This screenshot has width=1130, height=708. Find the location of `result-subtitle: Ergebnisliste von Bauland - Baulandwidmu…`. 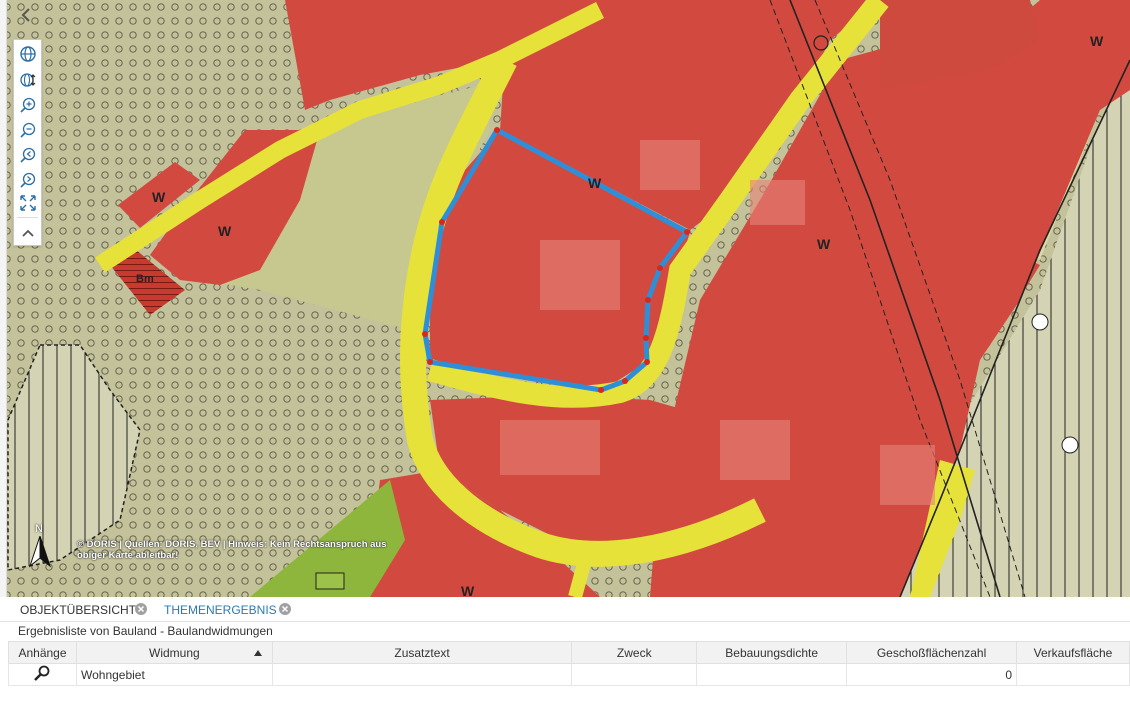

result-subtitle: Ergebnisliste von Bauland - Baulandwidmu… is located at coordinates (145, 631).